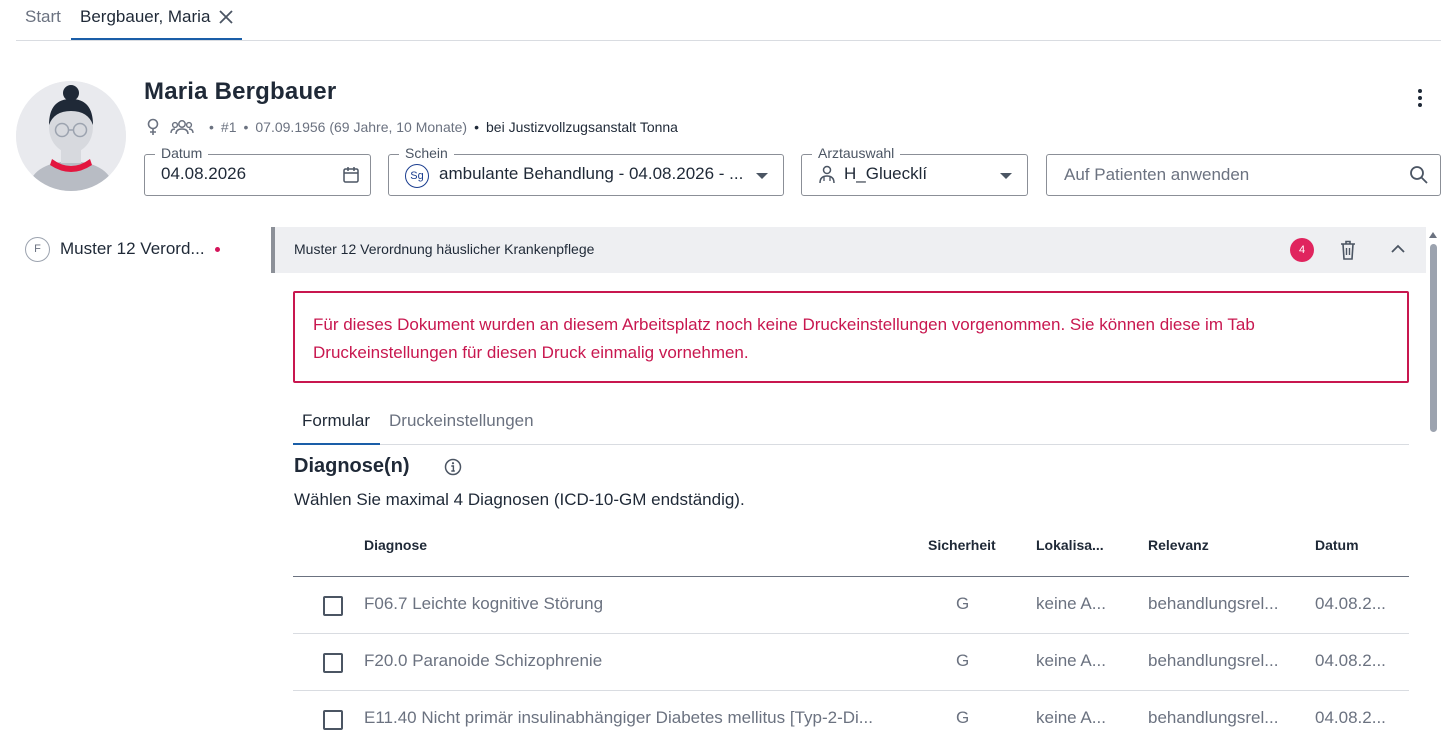 The image size is (1451, 746). What do you see at coordinates (226, 17) in the screenshot?
I see `close-icon` at bounding box center [226, 17].